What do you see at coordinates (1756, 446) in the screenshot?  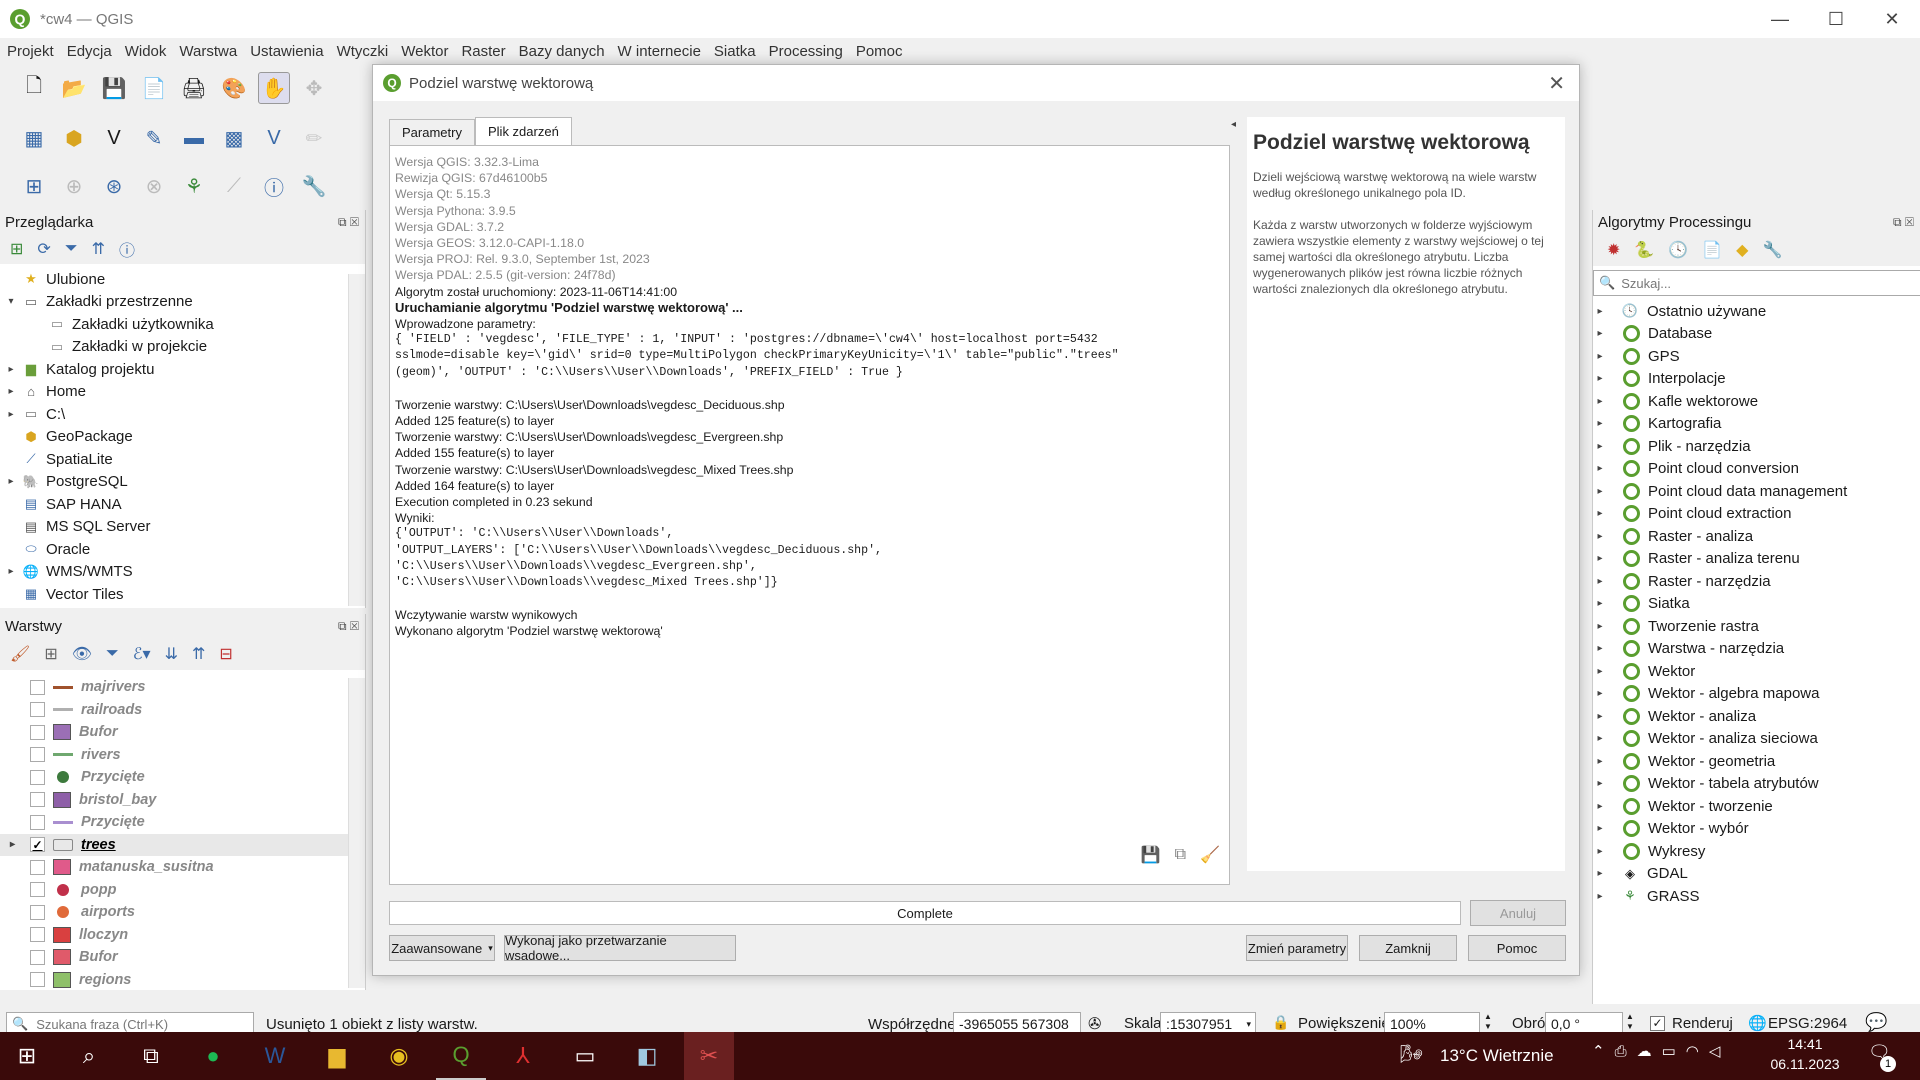 I see `processing-group: ▸ Plik - narzędzia` at bounding box center [1756, 446].